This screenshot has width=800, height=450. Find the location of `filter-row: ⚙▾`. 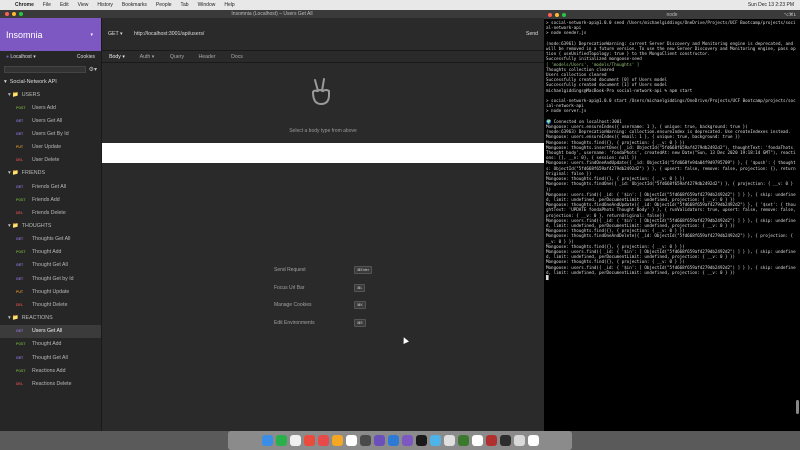

filter-row: ⚙▾ is located at coordinates (50, 69).